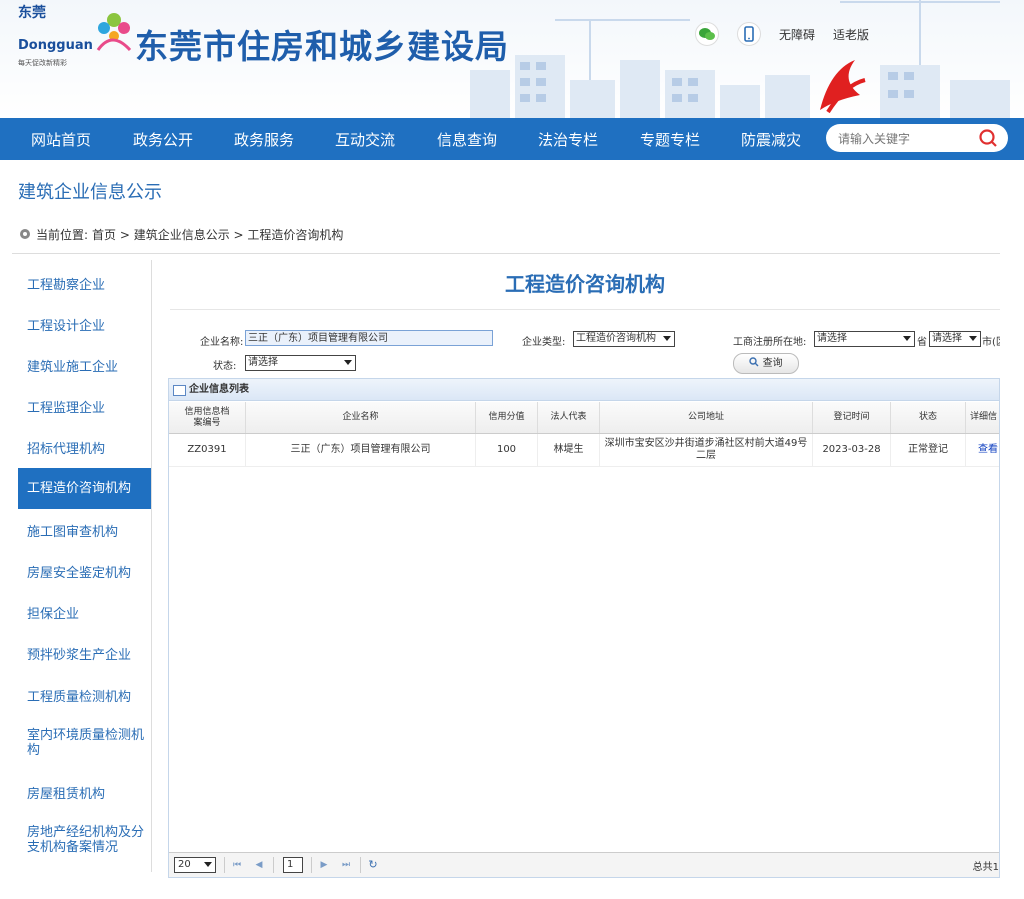 This screenshot has height=899, width=1024. I want to click on mobile-icon, so click(749, 34).